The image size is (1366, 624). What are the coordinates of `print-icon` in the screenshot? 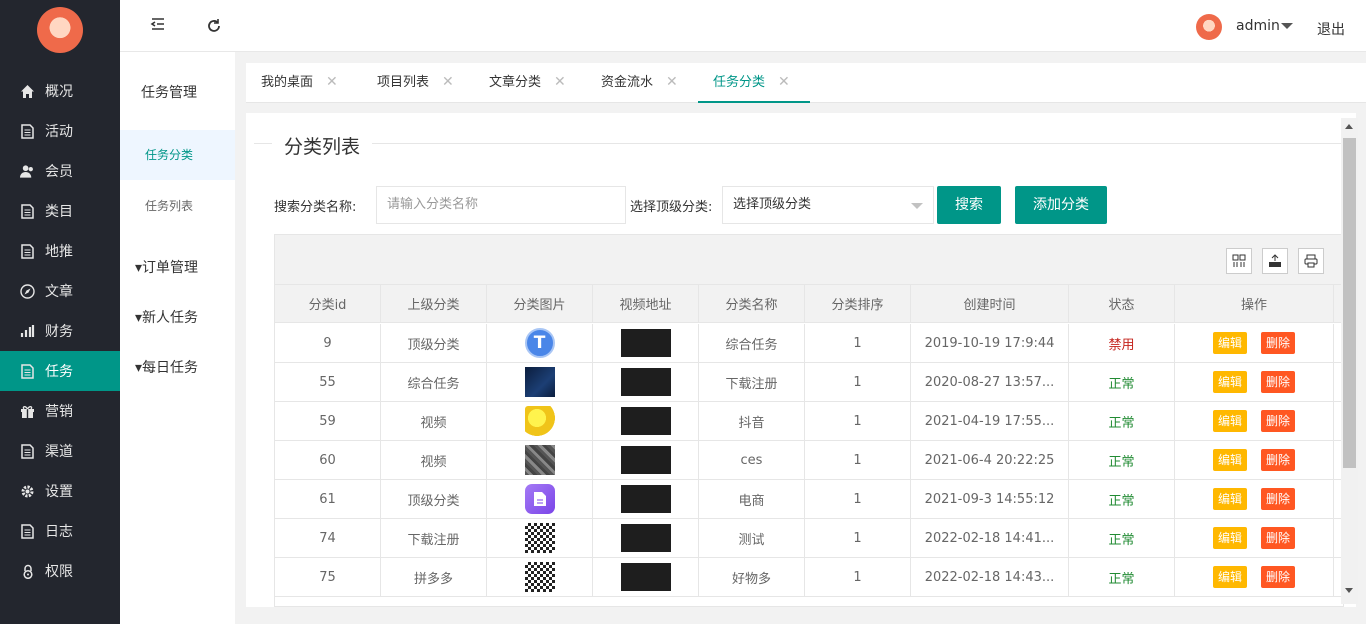 It's located at (1311, 261).